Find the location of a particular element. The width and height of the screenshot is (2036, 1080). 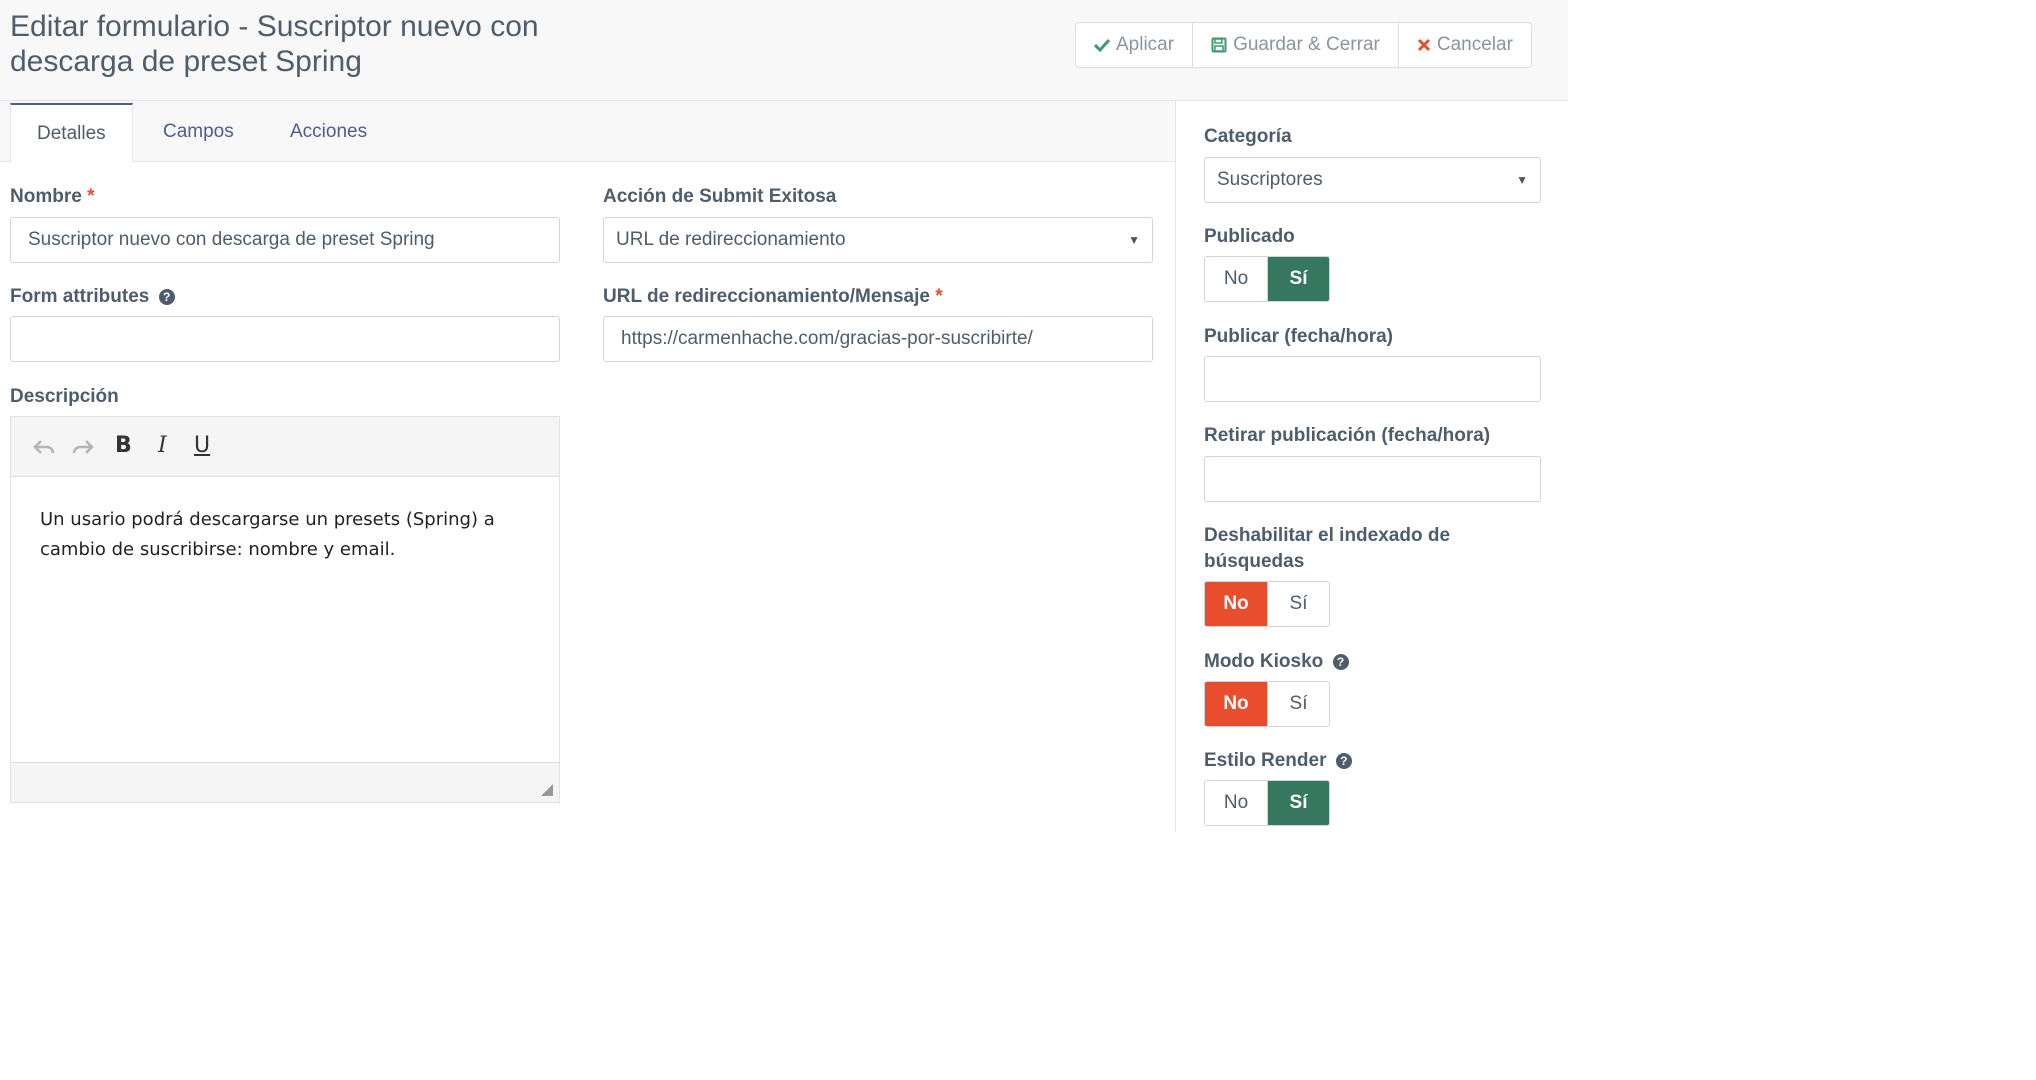

redirect-label: URL de redireccionamiento/Mensaje * is located at coordinates (773, 297).